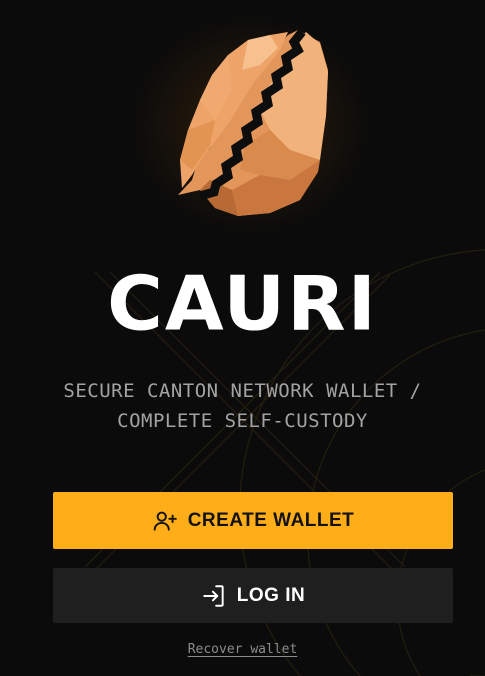  Describe the element at coordinates (242, 391) in the screenshot. I see `tagline-line-1: SECURE CANTON NETWORK WALLET /` at that location.